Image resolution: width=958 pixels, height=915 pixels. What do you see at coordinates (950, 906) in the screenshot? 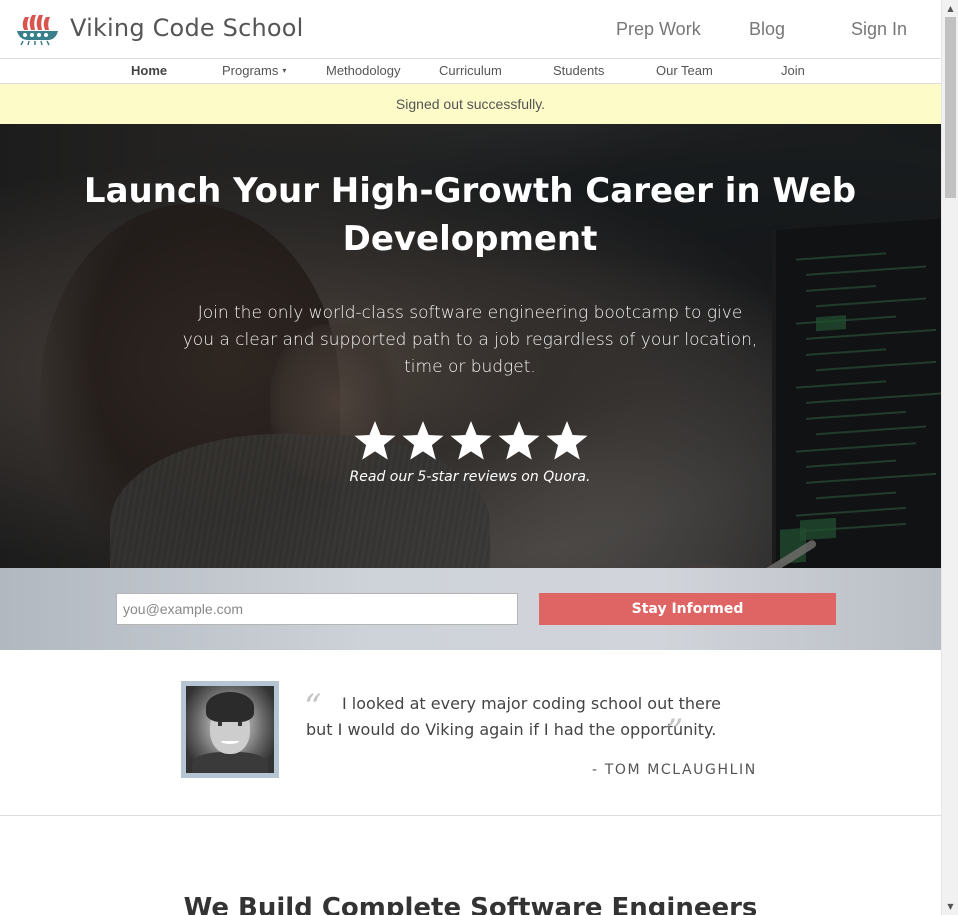
I see `scroll-down-arrow-icon: ▼` at bounding box center [950, 906].